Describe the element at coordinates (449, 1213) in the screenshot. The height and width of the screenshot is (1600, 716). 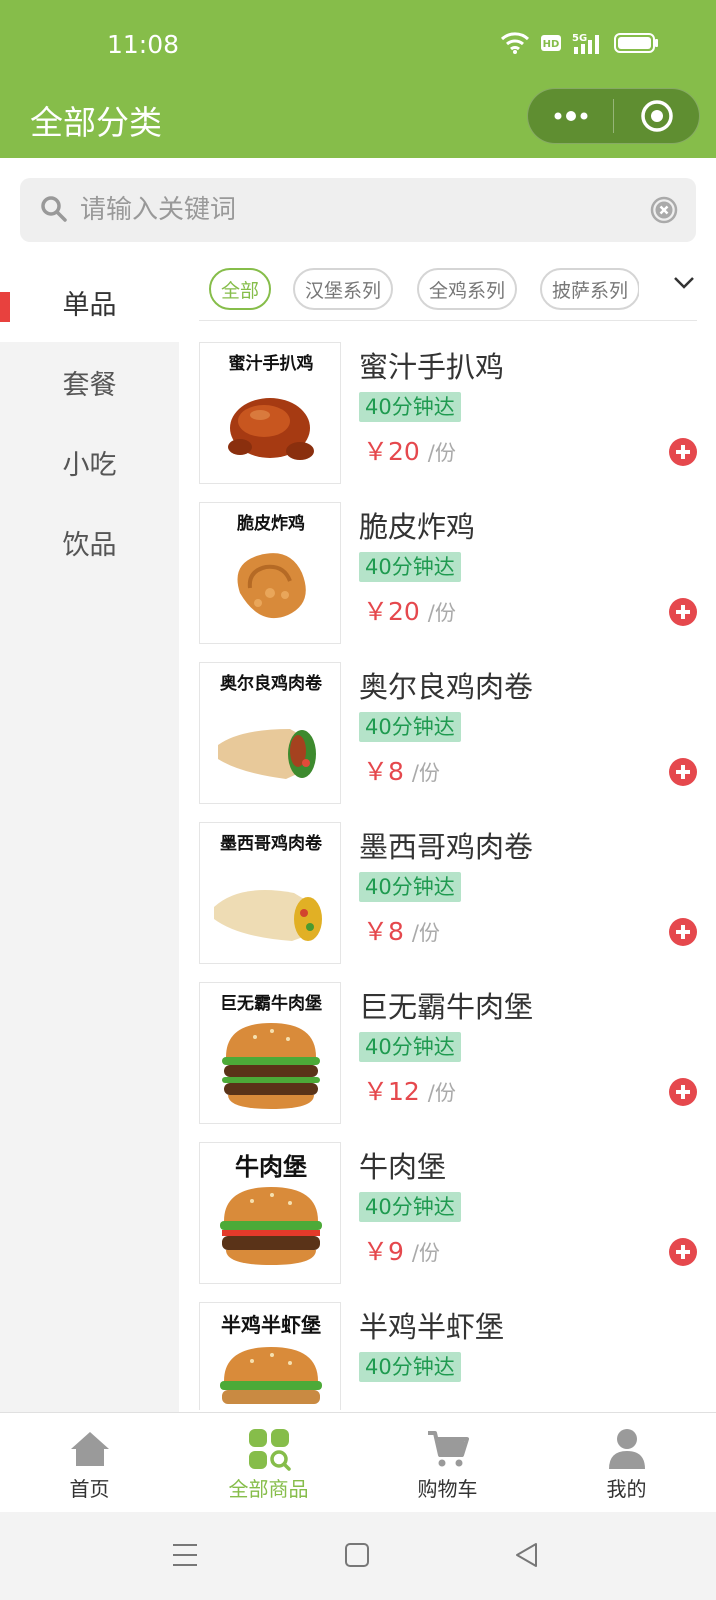
I see `product-item: 牛肉堡 牛肉堡 40分钟达 ￥9 /份` at that location.